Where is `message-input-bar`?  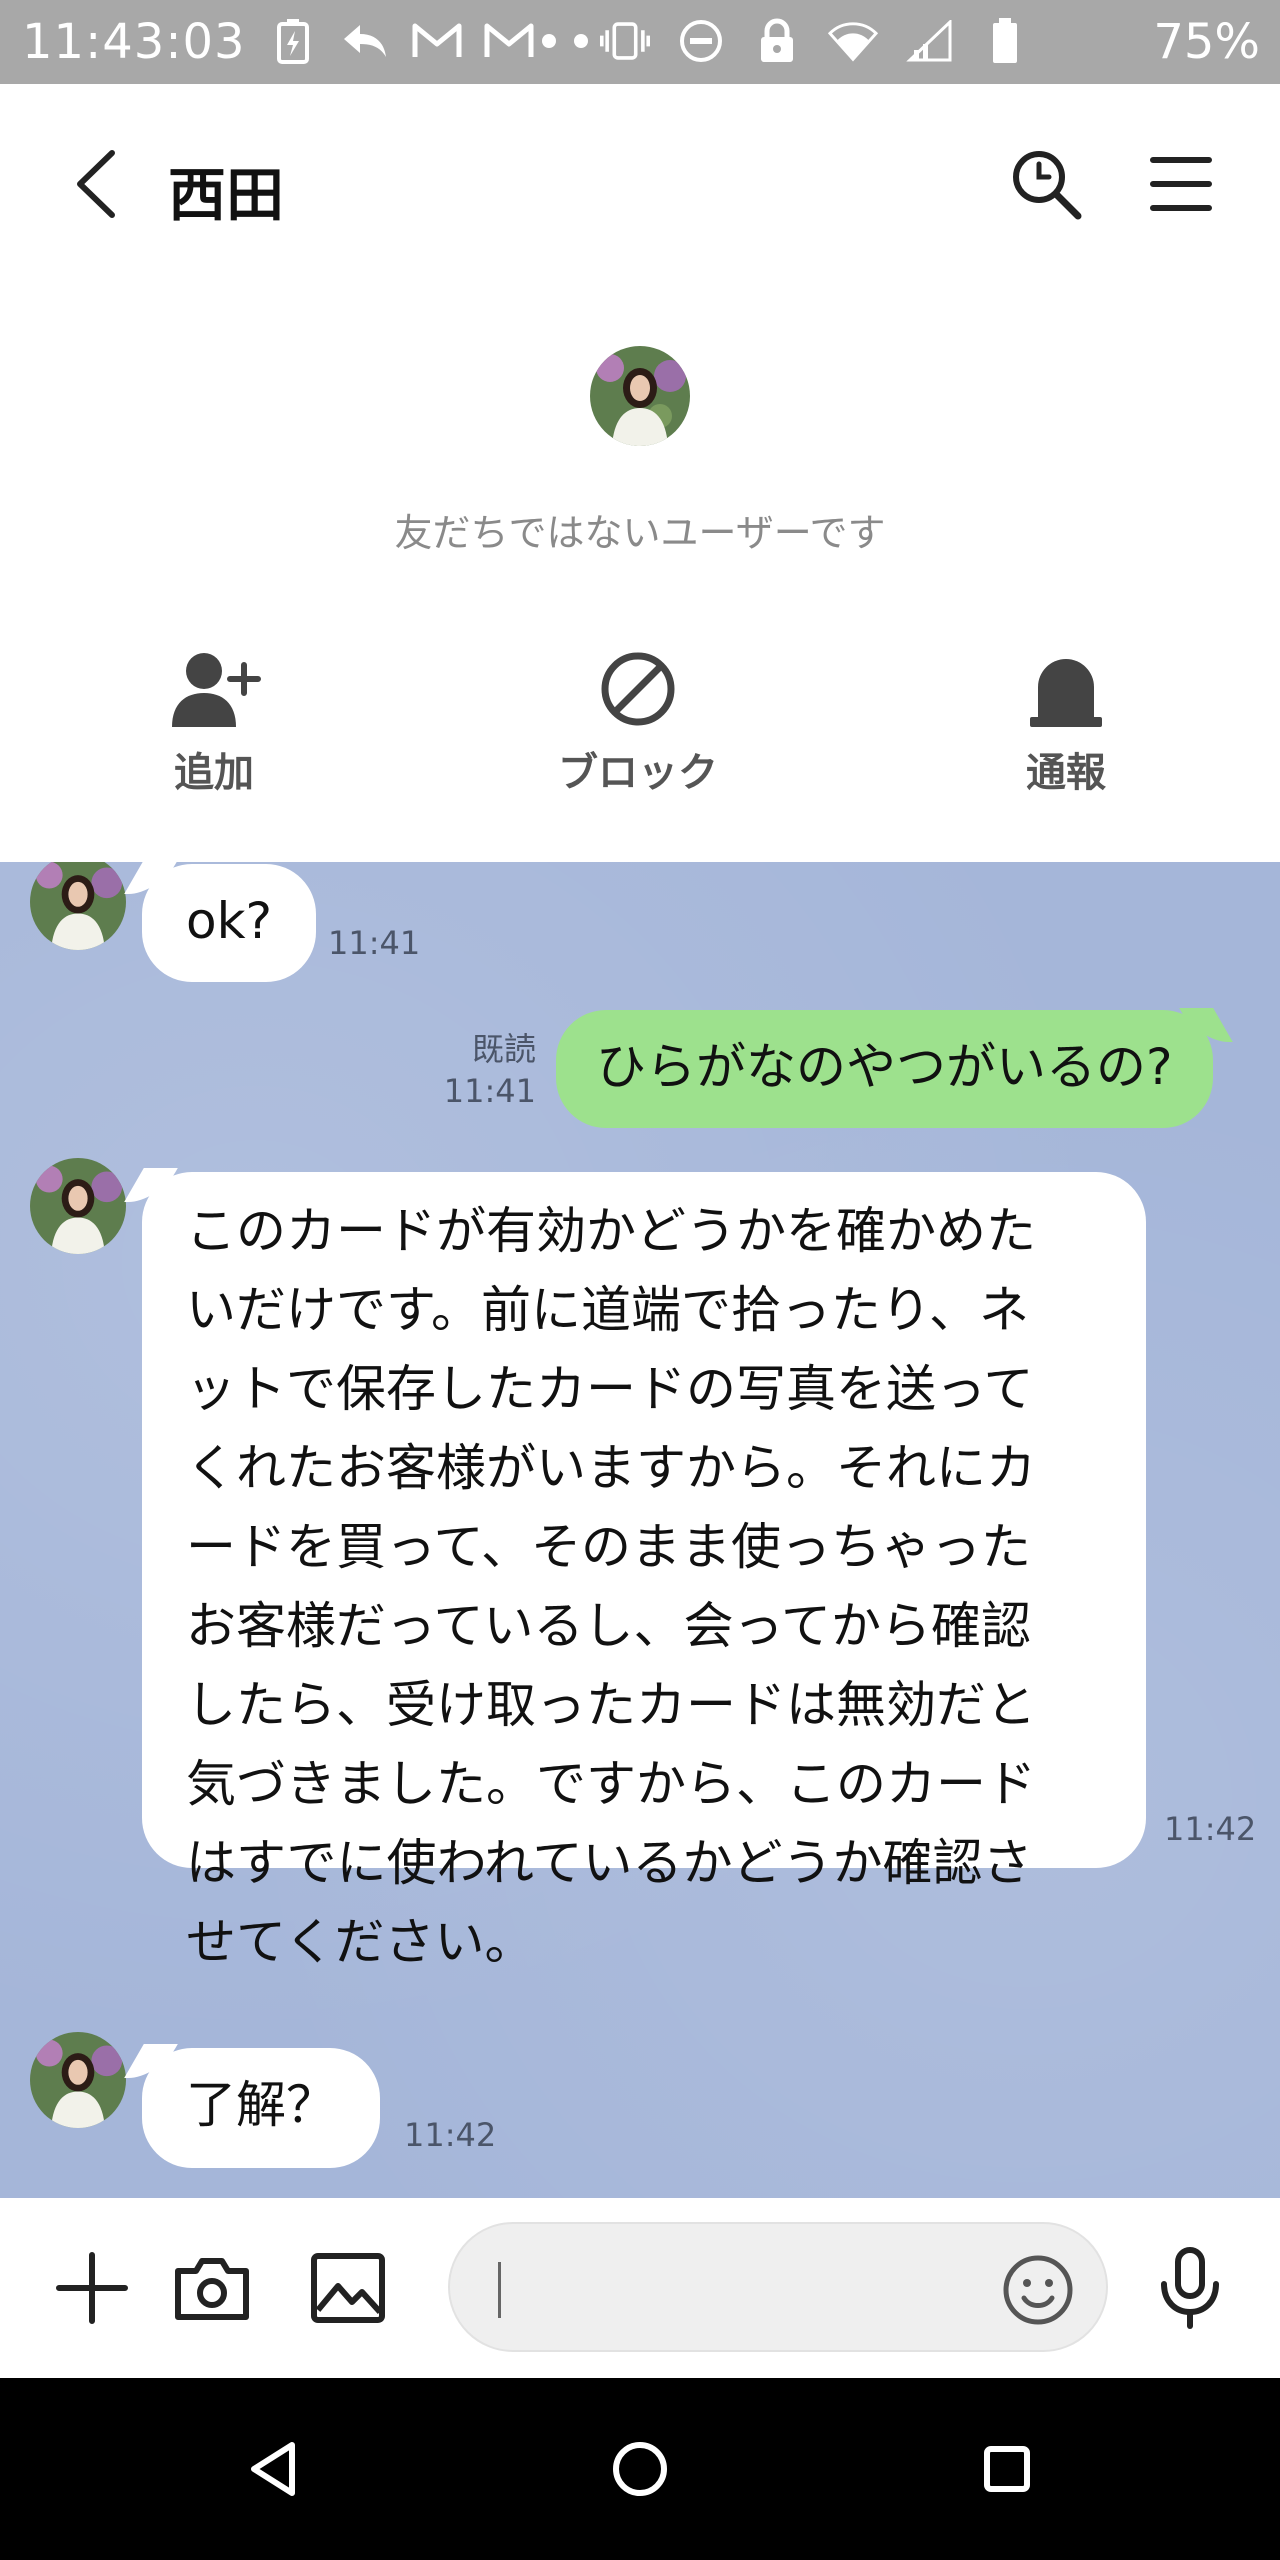 message-input-bar is located at coordinates (640, 2288).